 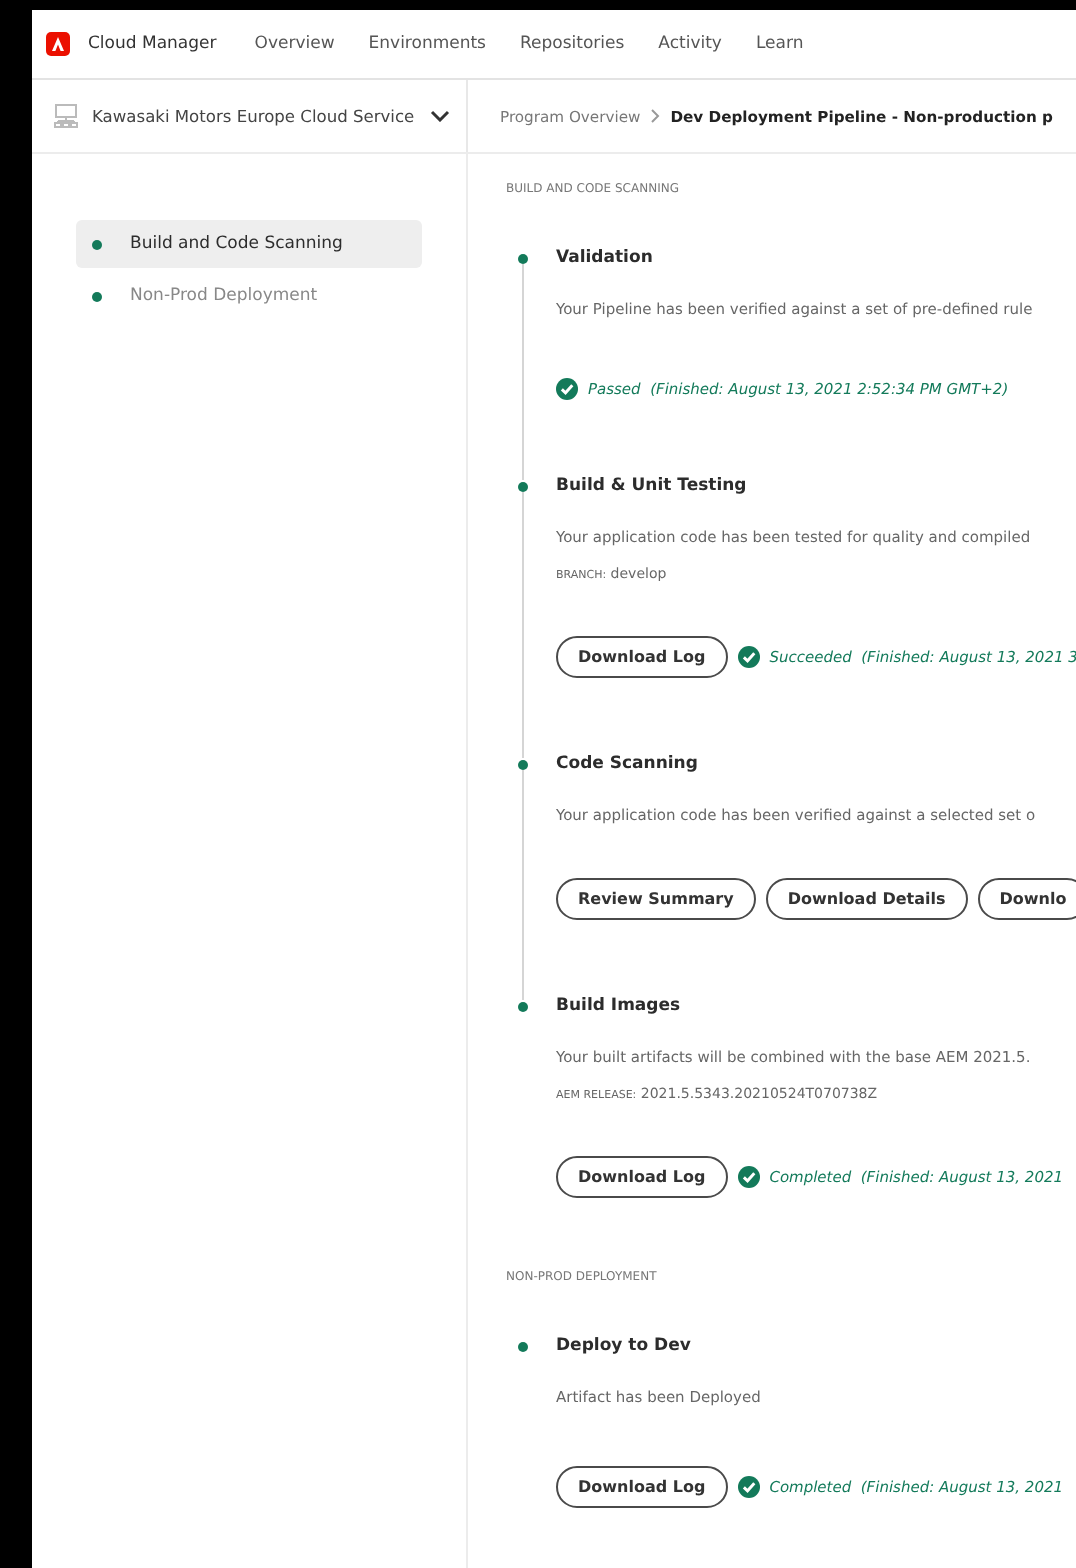 What do you see at coordinates (690, 44) in the screenshot?
I see `nav-link: Activity` at bounding box center [690, 44].